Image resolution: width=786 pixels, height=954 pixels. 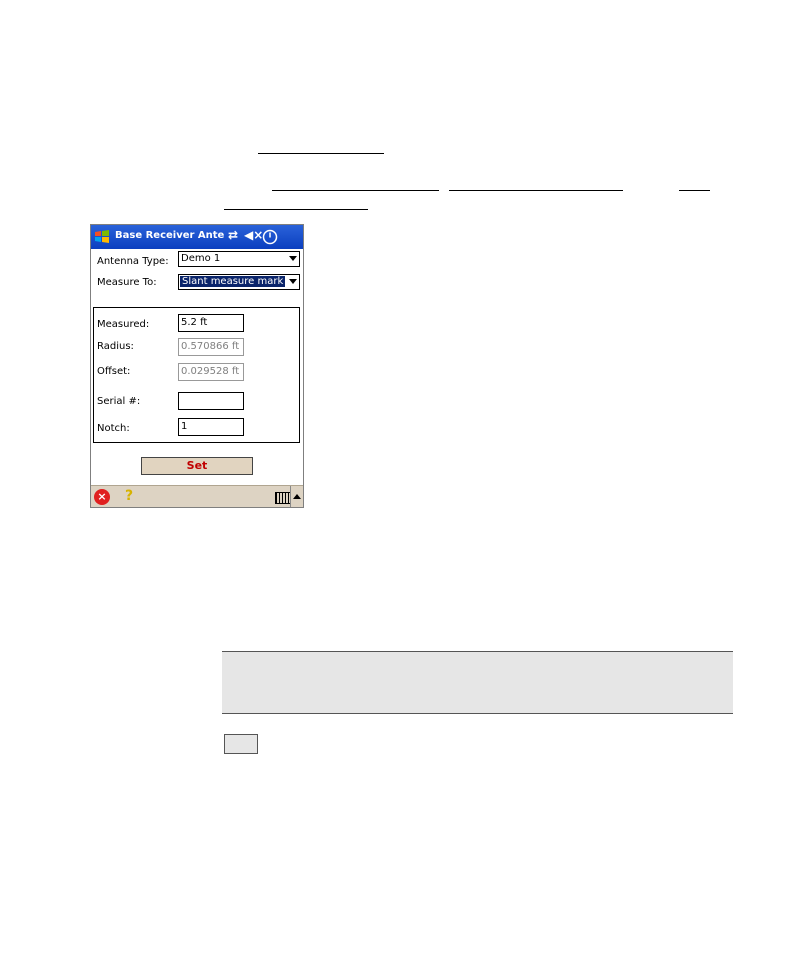 What do you see at coordinates (197, 466) in the screenshot?
I see `set-button: Set` at bounding box center [197, 466].